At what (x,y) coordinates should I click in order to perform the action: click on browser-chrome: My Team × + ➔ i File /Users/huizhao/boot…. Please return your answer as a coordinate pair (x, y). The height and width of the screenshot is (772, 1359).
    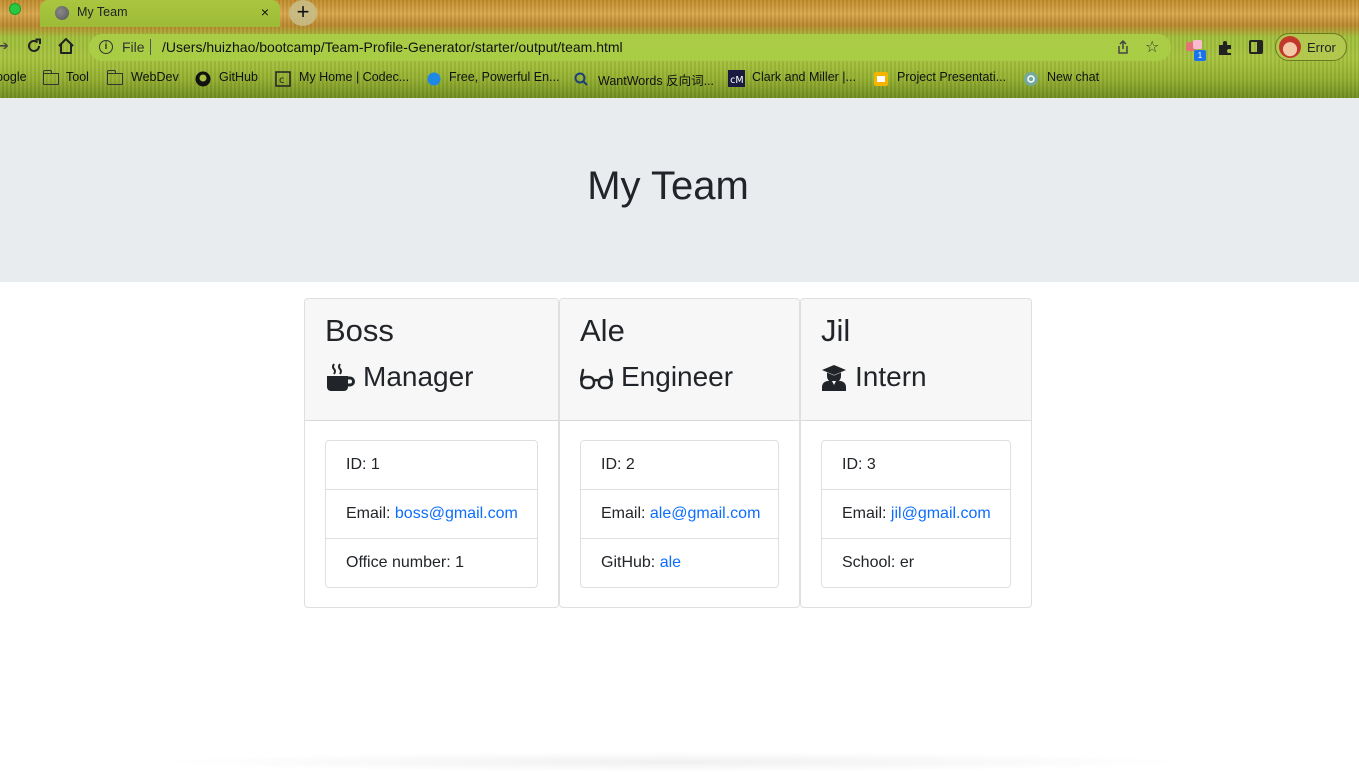
    Looking at the image, I should click on (679, 49).